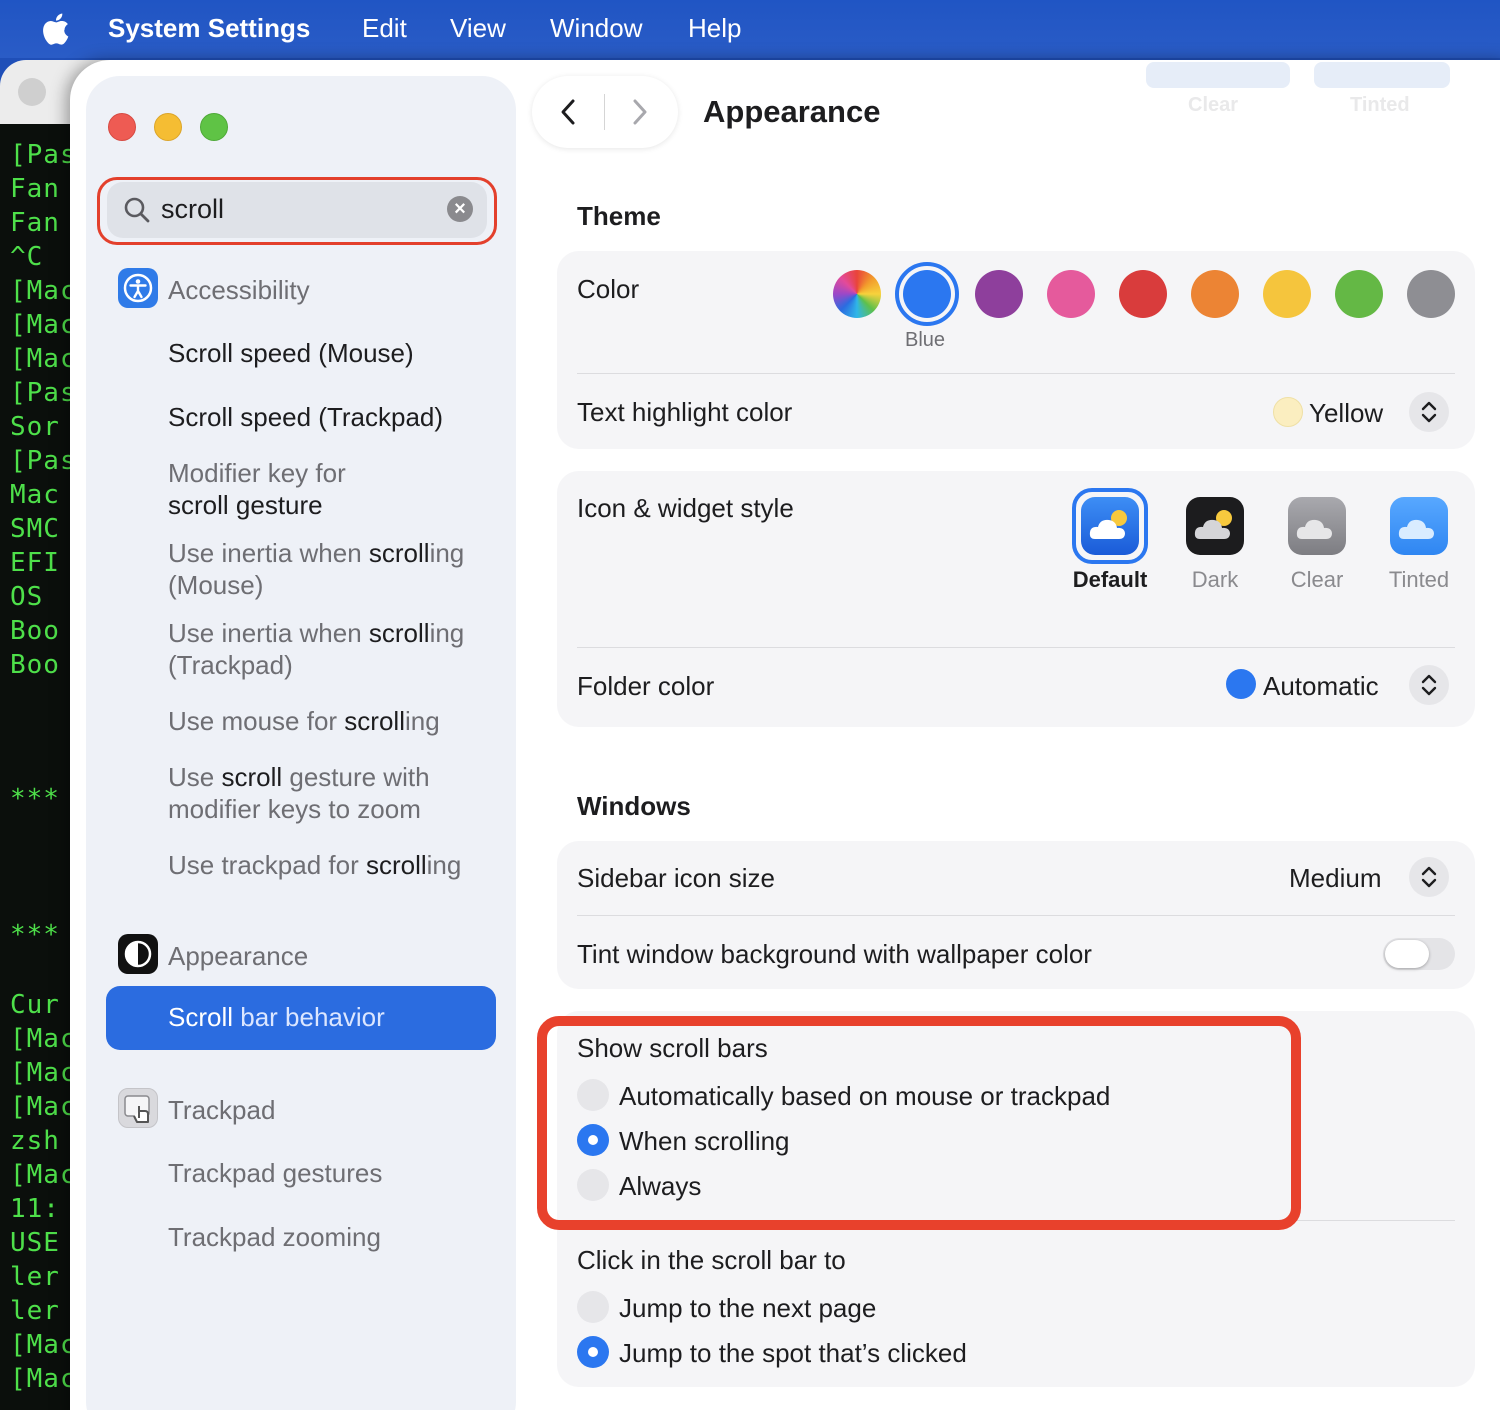  I want to click on search-field: ×, so click(297, 210).